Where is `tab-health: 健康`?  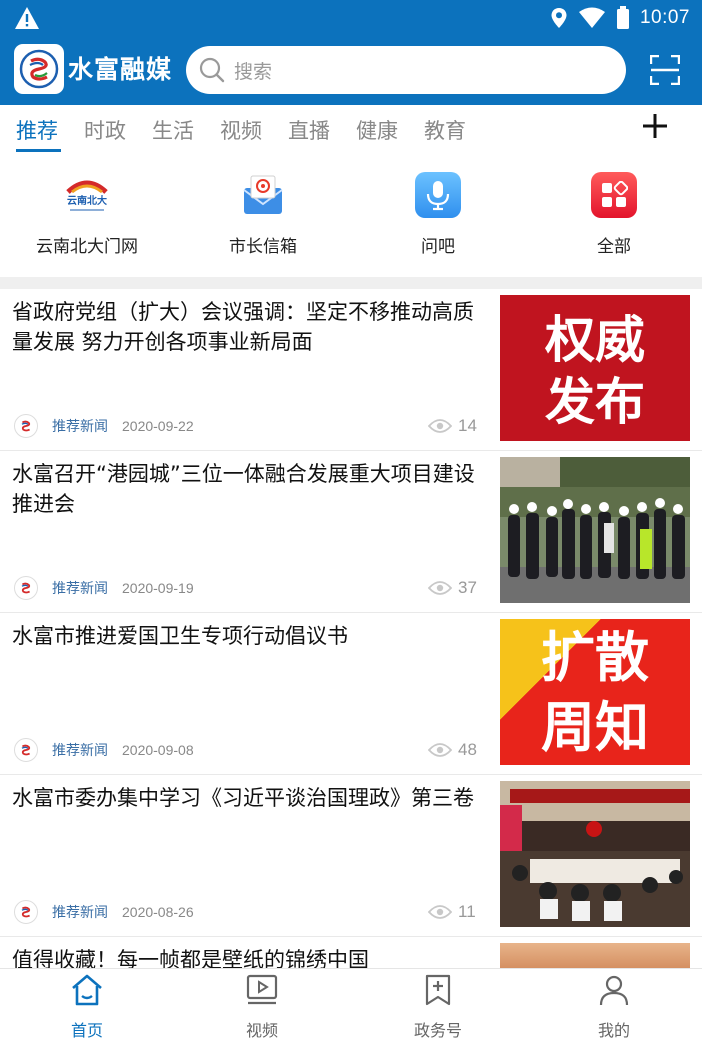 tab-health: 健康 is located at coordinates (377, 130).